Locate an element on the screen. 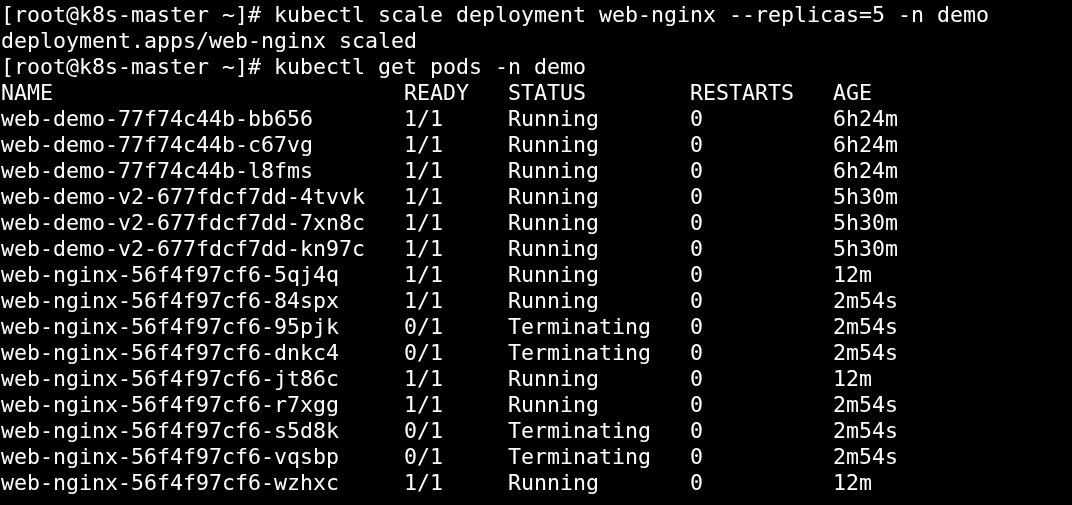  pod-name-text: web-nginx-56f4f97cf6-dnkc4 is located at coordinates (170, 352).